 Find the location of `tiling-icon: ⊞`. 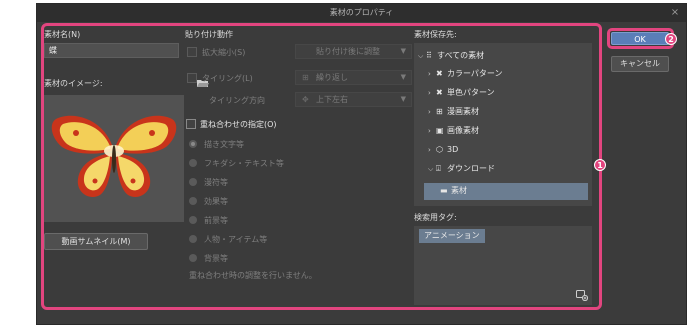

tiling-icon: ⊞ is located at coordinates (305, 77).